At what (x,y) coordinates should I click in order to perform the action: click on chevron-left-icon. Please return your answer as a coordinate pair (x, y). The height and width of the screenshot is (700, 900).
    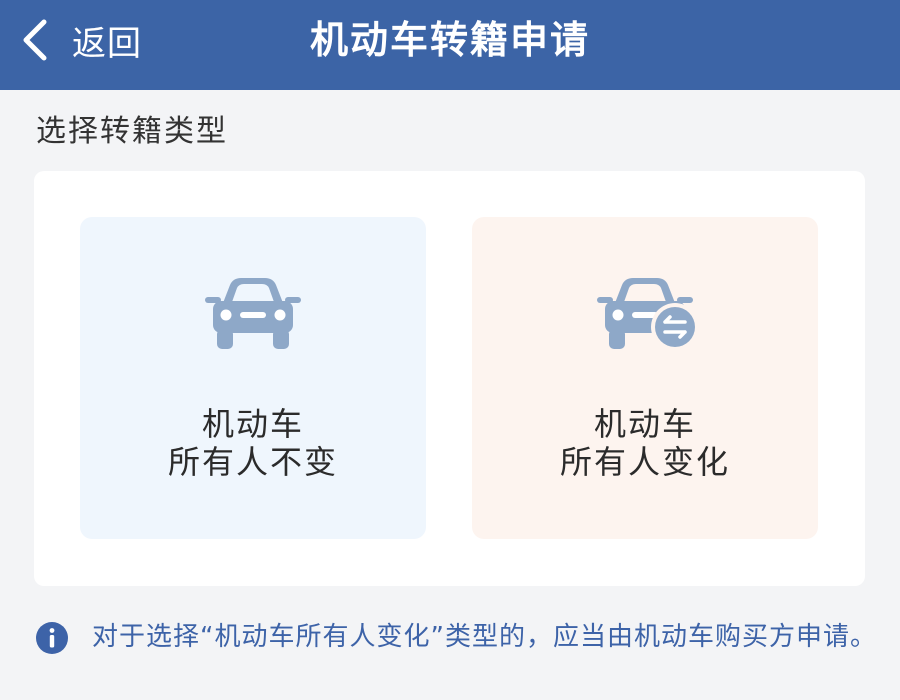
    Looking at the image, I should click on (35, 40).